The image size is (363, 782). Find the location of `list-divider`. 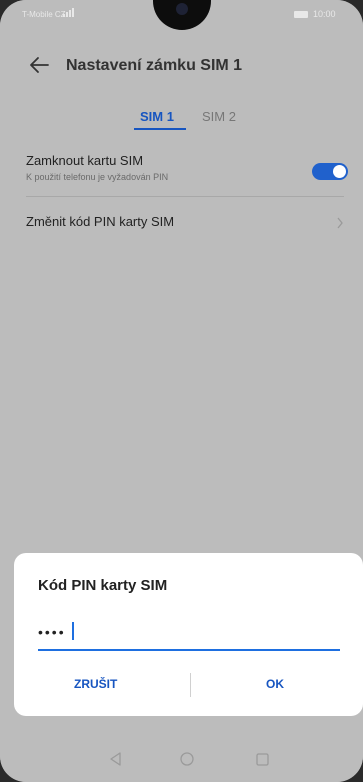

list-divider is located at coordinates (185, 196).